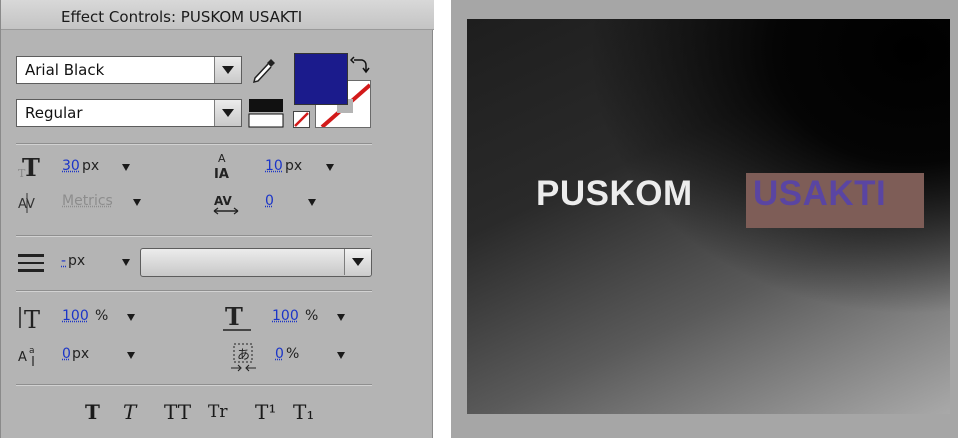 This screenshot has width=958, height=438. Describe the element at coordinates (266, 113) in the screenshot. I see `black-white-swatch-icon` at that location.